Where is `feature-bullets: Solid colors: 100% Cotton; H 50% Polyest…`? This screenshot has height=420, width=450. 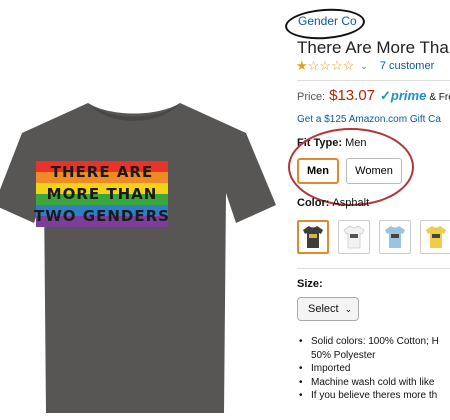
feature-bullets: Solid colors: 100% Cotton; H 50% Polyest… is located at coordinates (368, 369).